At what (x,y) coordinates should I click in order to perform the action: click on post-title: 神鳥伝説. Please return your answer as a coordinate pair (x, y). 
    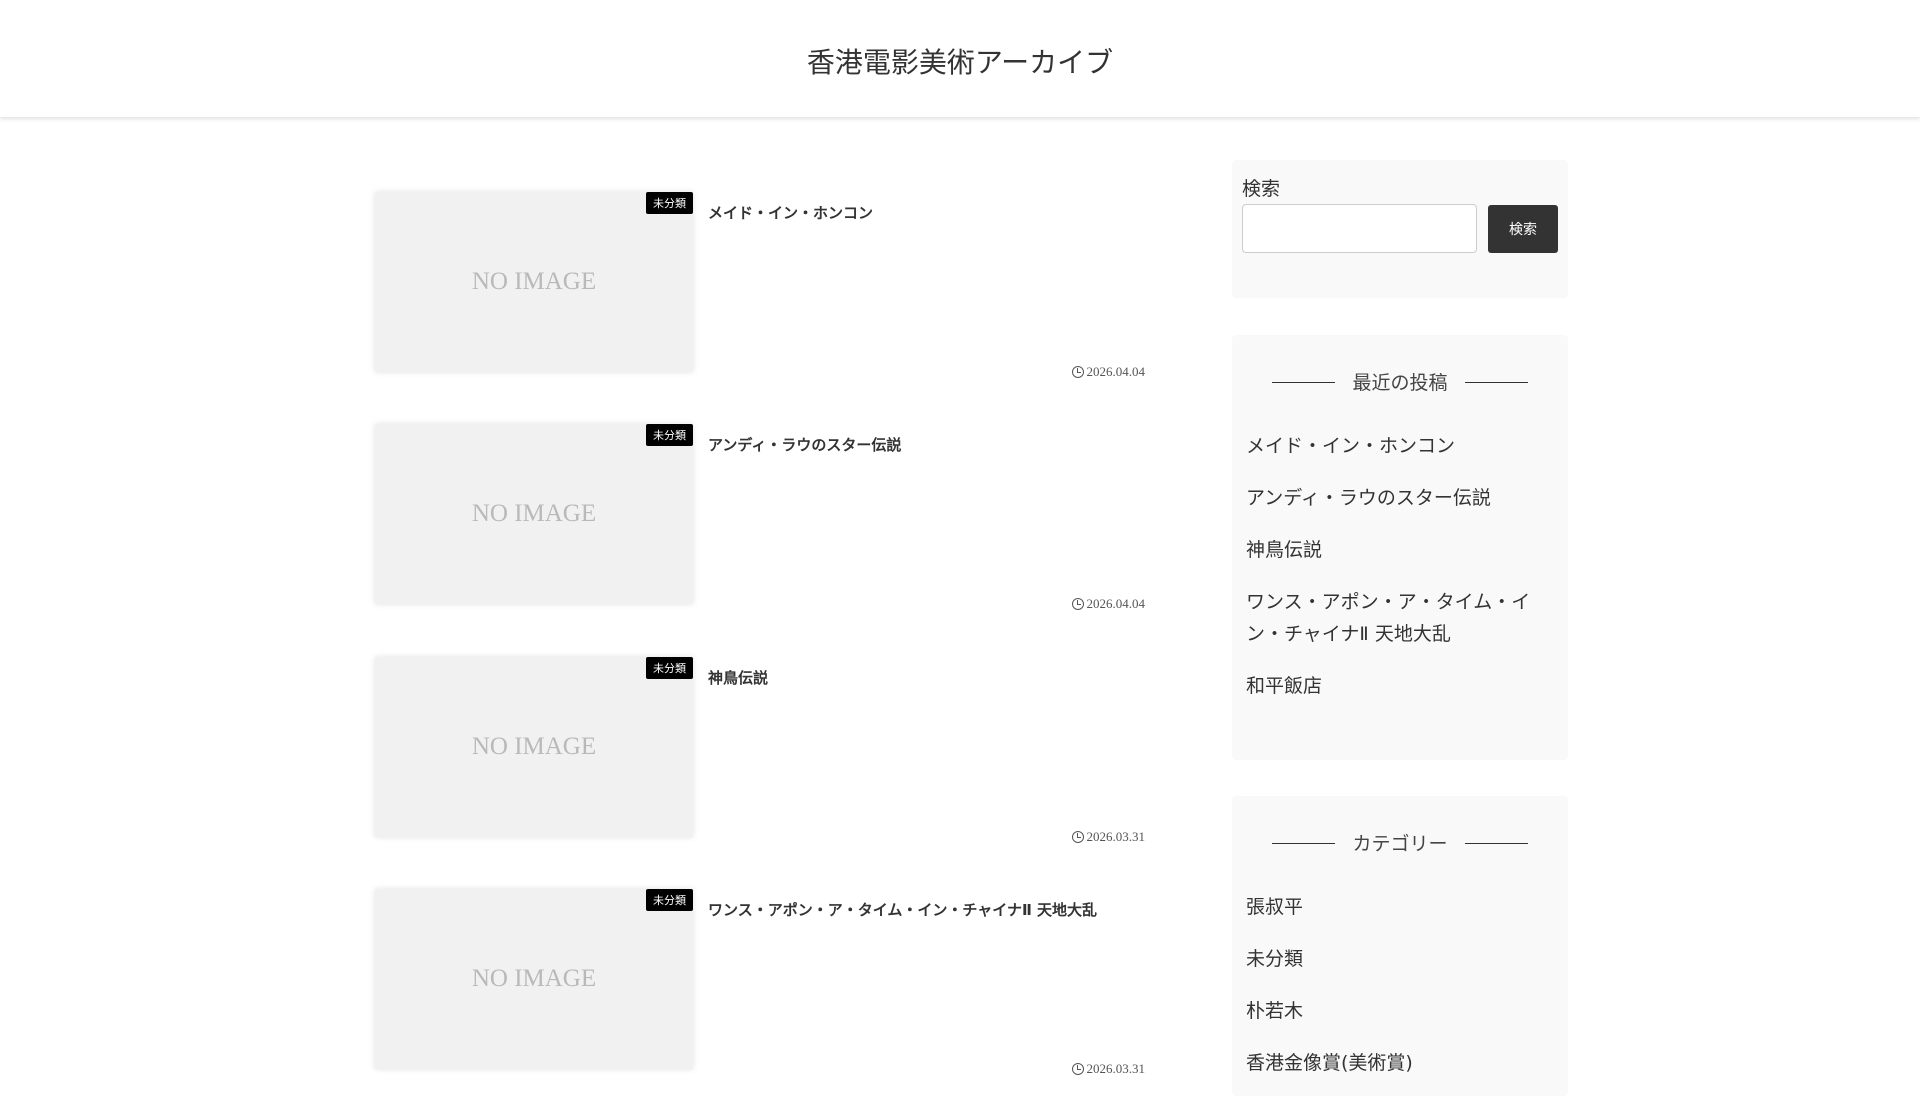
    Looking at the image, I should click on (738, 677).